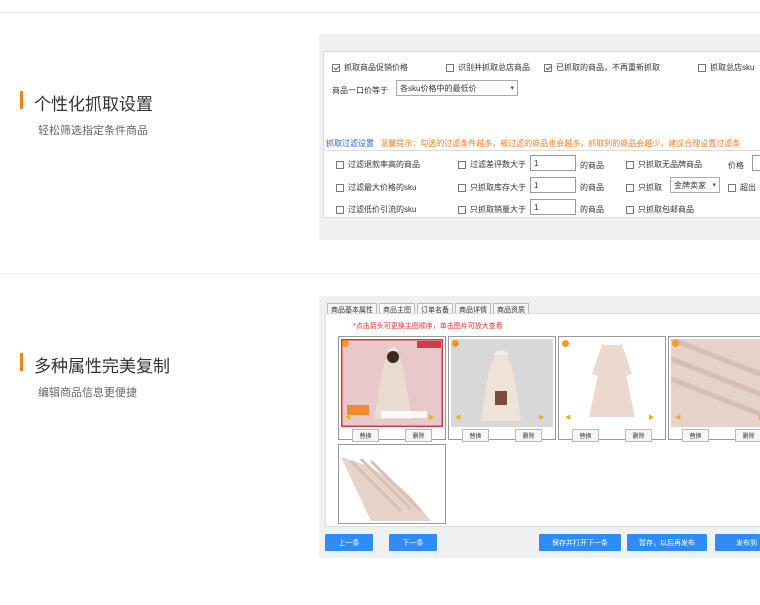  What do you see at coordinates (498, 209) in the screenshot?
I see `checkbox-label: 只抓取销量大于` at bounding box center [498, 209].